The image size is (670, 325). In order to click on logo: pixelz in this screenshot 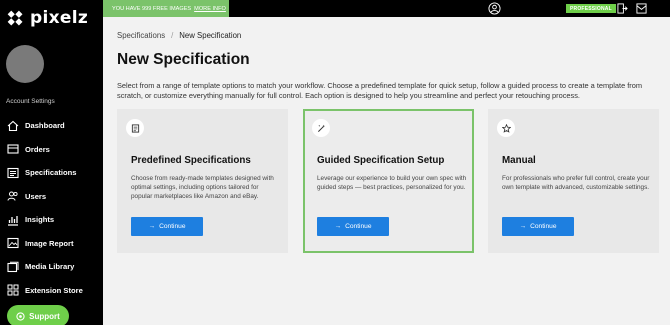, I will do `click(47, 18)`.